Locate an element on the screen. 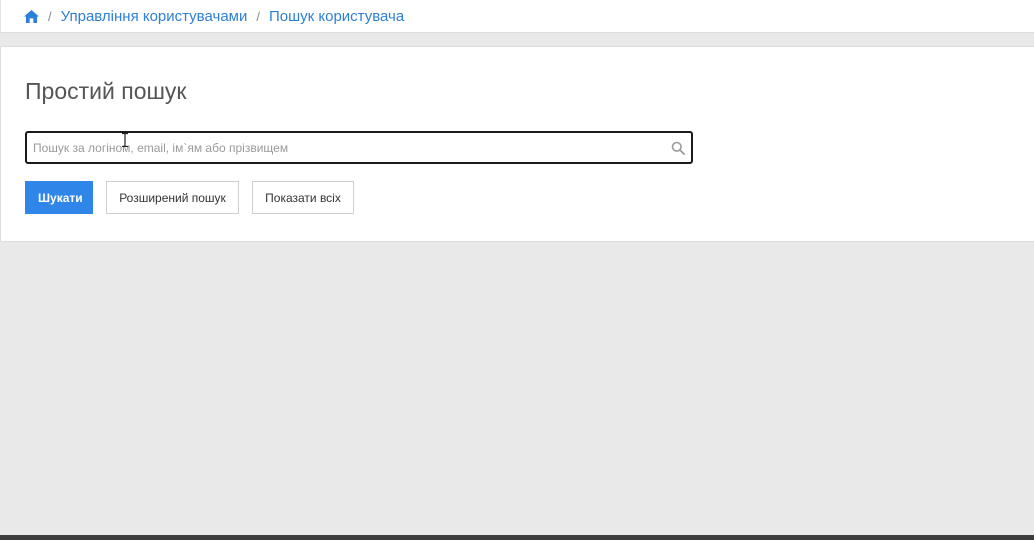 Image resolution: width=1034 pixels, height=540 pixels. page-title: Простий пошук is located at coordinates (106, 91).